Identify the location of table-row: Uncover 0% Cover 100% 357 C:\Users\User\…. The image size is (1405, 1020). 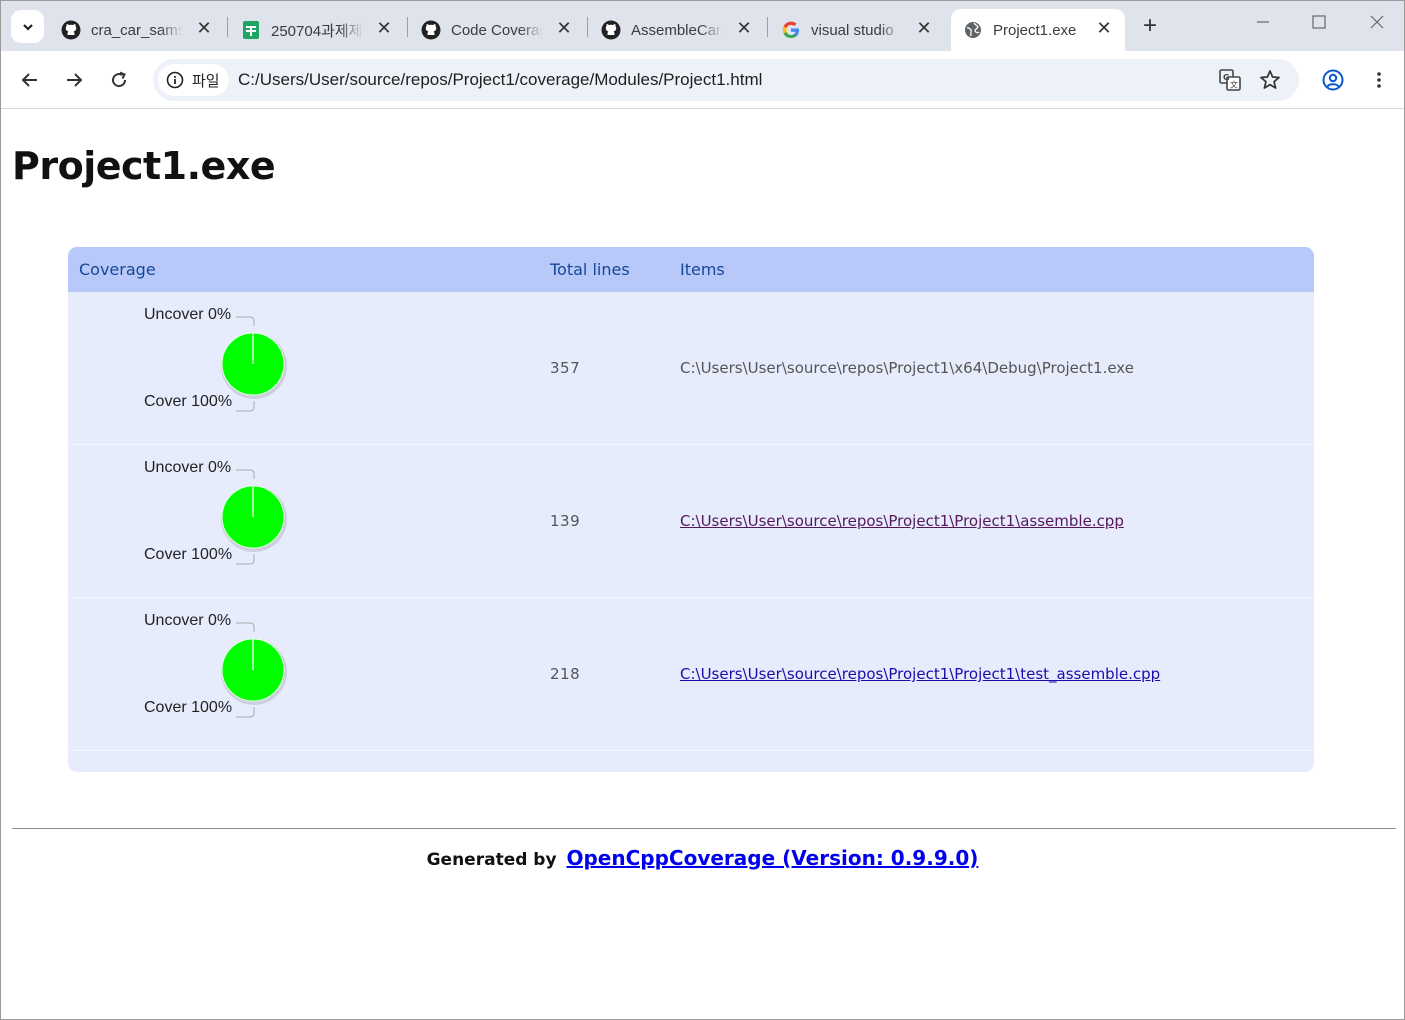
(691, 368).